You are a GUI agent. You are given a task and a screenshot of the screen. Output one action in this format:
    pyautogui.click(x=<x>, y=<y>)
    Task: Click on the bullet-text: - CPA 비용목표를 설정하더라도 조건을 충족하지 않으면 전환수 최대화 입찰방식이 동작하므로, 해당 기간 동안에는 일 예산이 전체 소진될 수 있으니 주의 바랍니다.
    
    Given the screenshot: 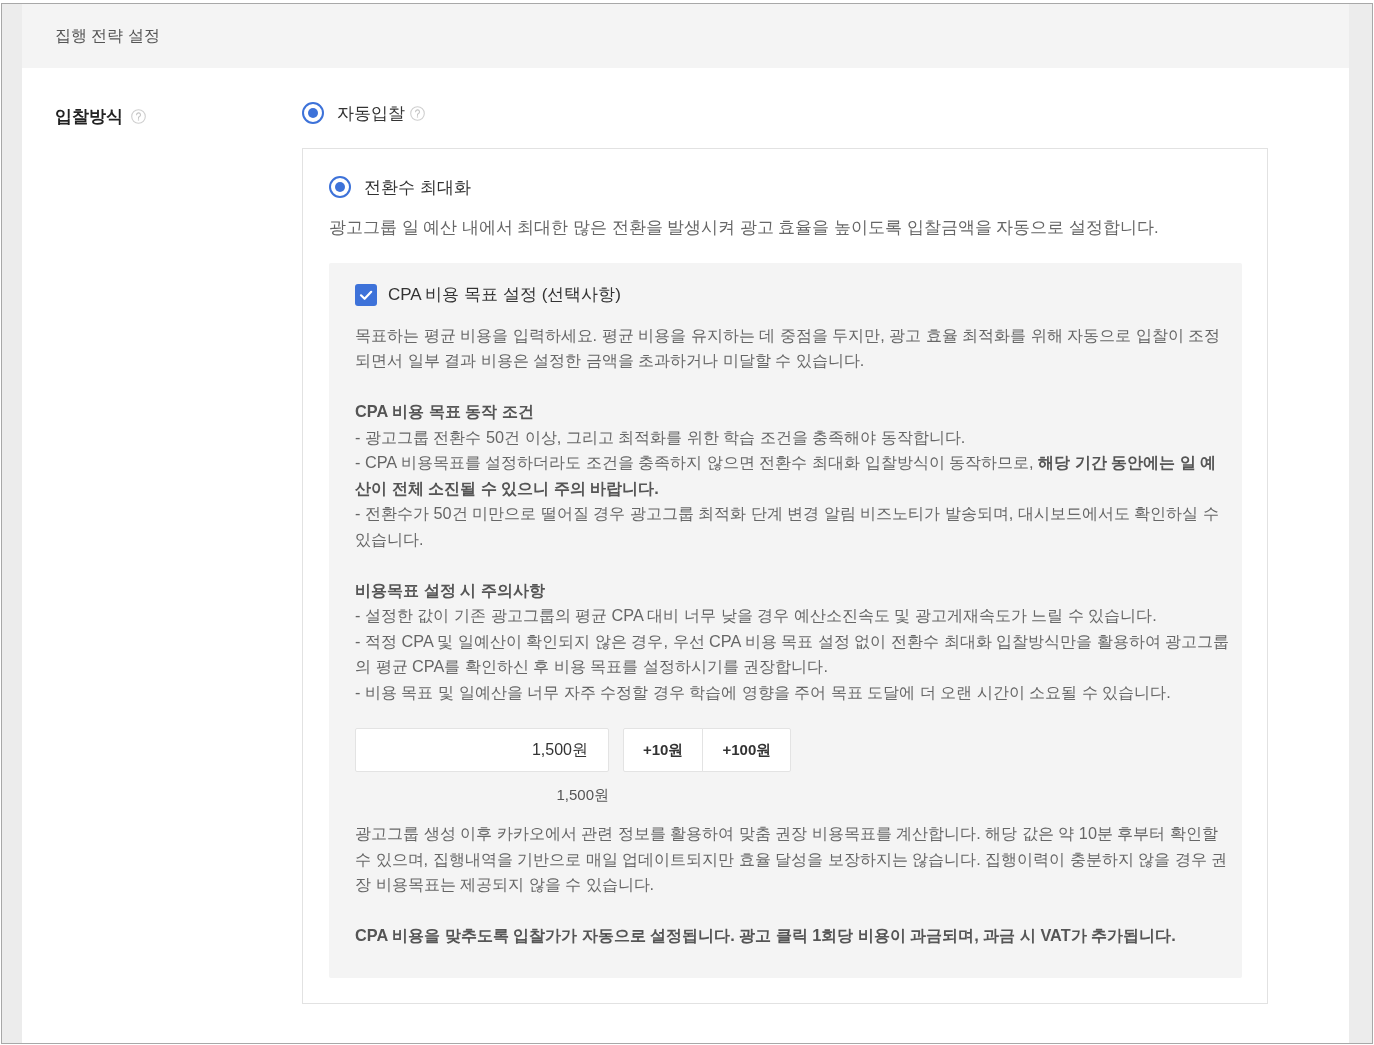 What is the action you would take?
    pyautogui.click(x=786, y=475)
    